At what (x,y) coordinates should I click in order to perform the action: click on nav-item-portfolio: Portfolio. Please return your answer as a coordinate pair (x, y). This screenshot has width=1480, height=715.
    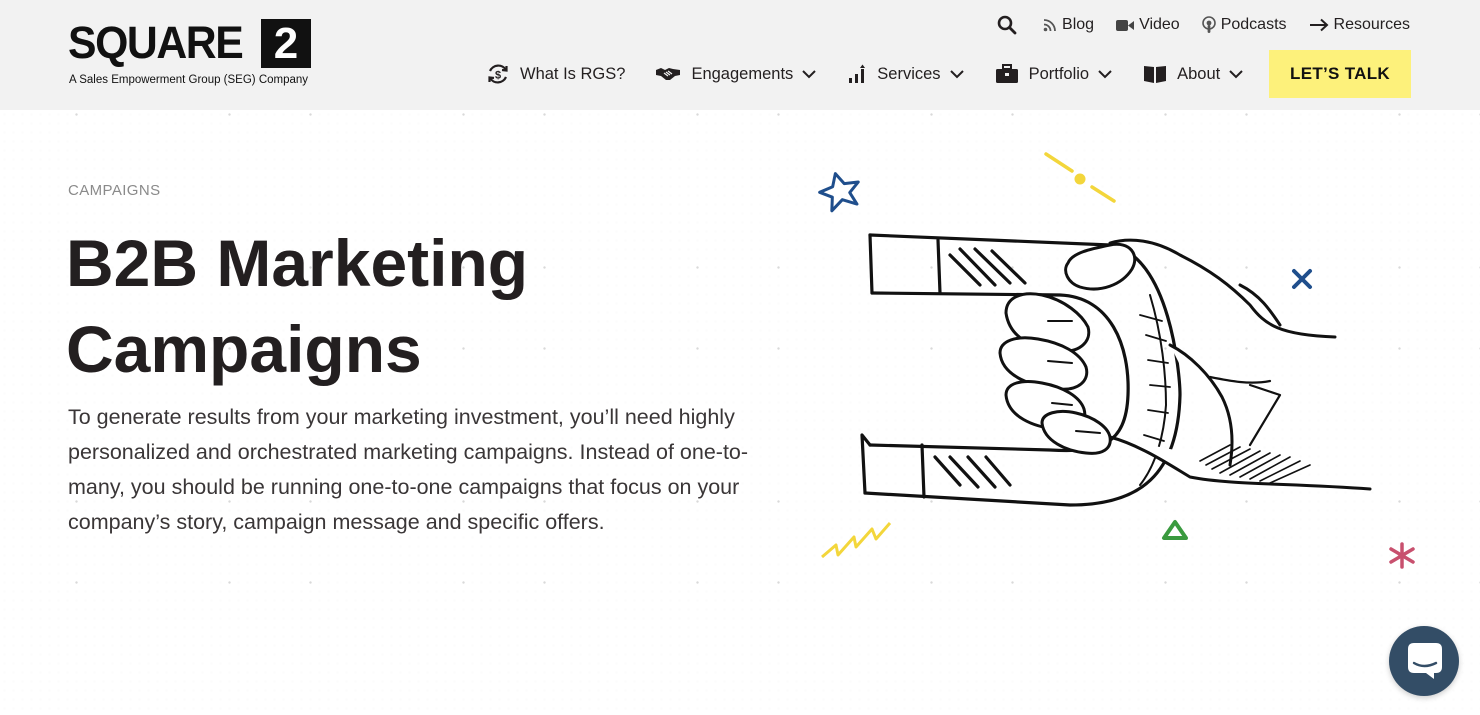
    Looking at the image, I should click on (1054, 74).